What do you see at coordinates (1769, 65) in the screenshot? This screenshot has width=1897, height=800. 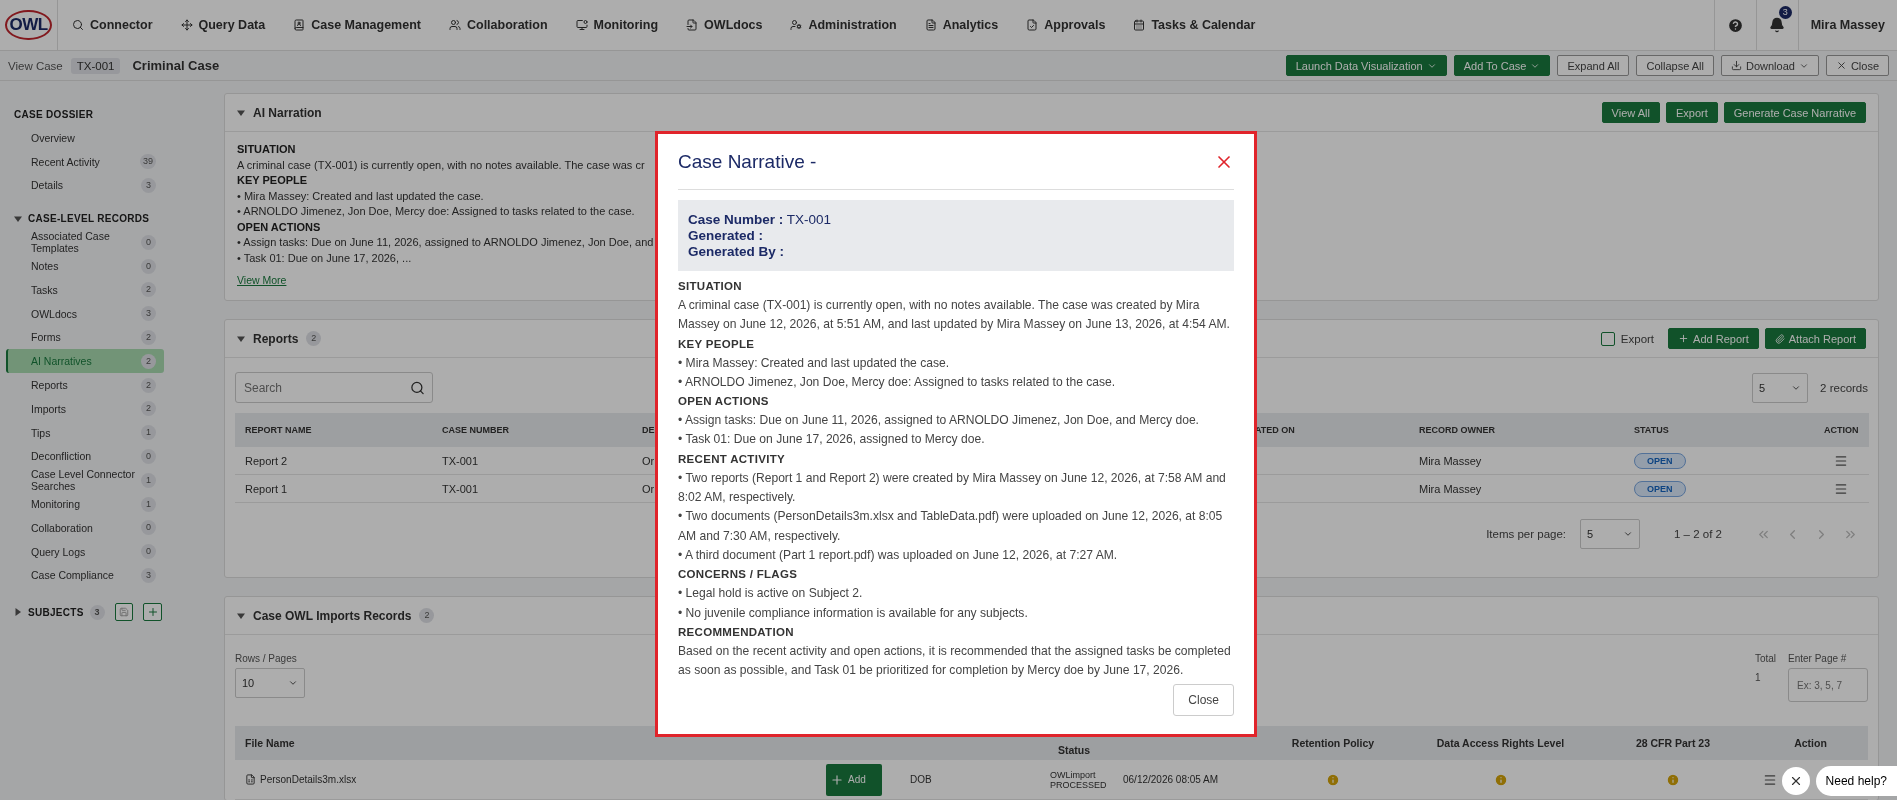 I see `download-button: Download` at bounding box center [1769, 65].